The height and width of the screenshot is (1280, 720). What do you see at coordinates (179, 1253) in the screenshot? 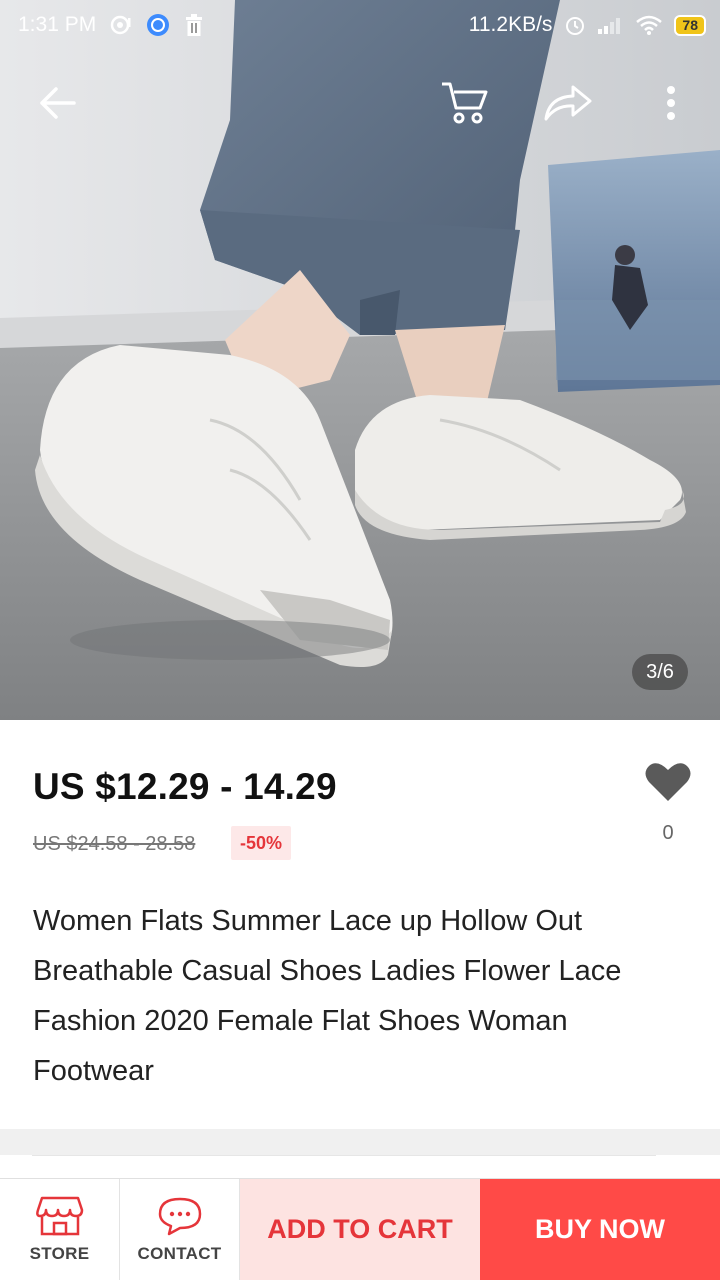
I see `contact-label: CONTACT` at bounding box center [179, 1253].